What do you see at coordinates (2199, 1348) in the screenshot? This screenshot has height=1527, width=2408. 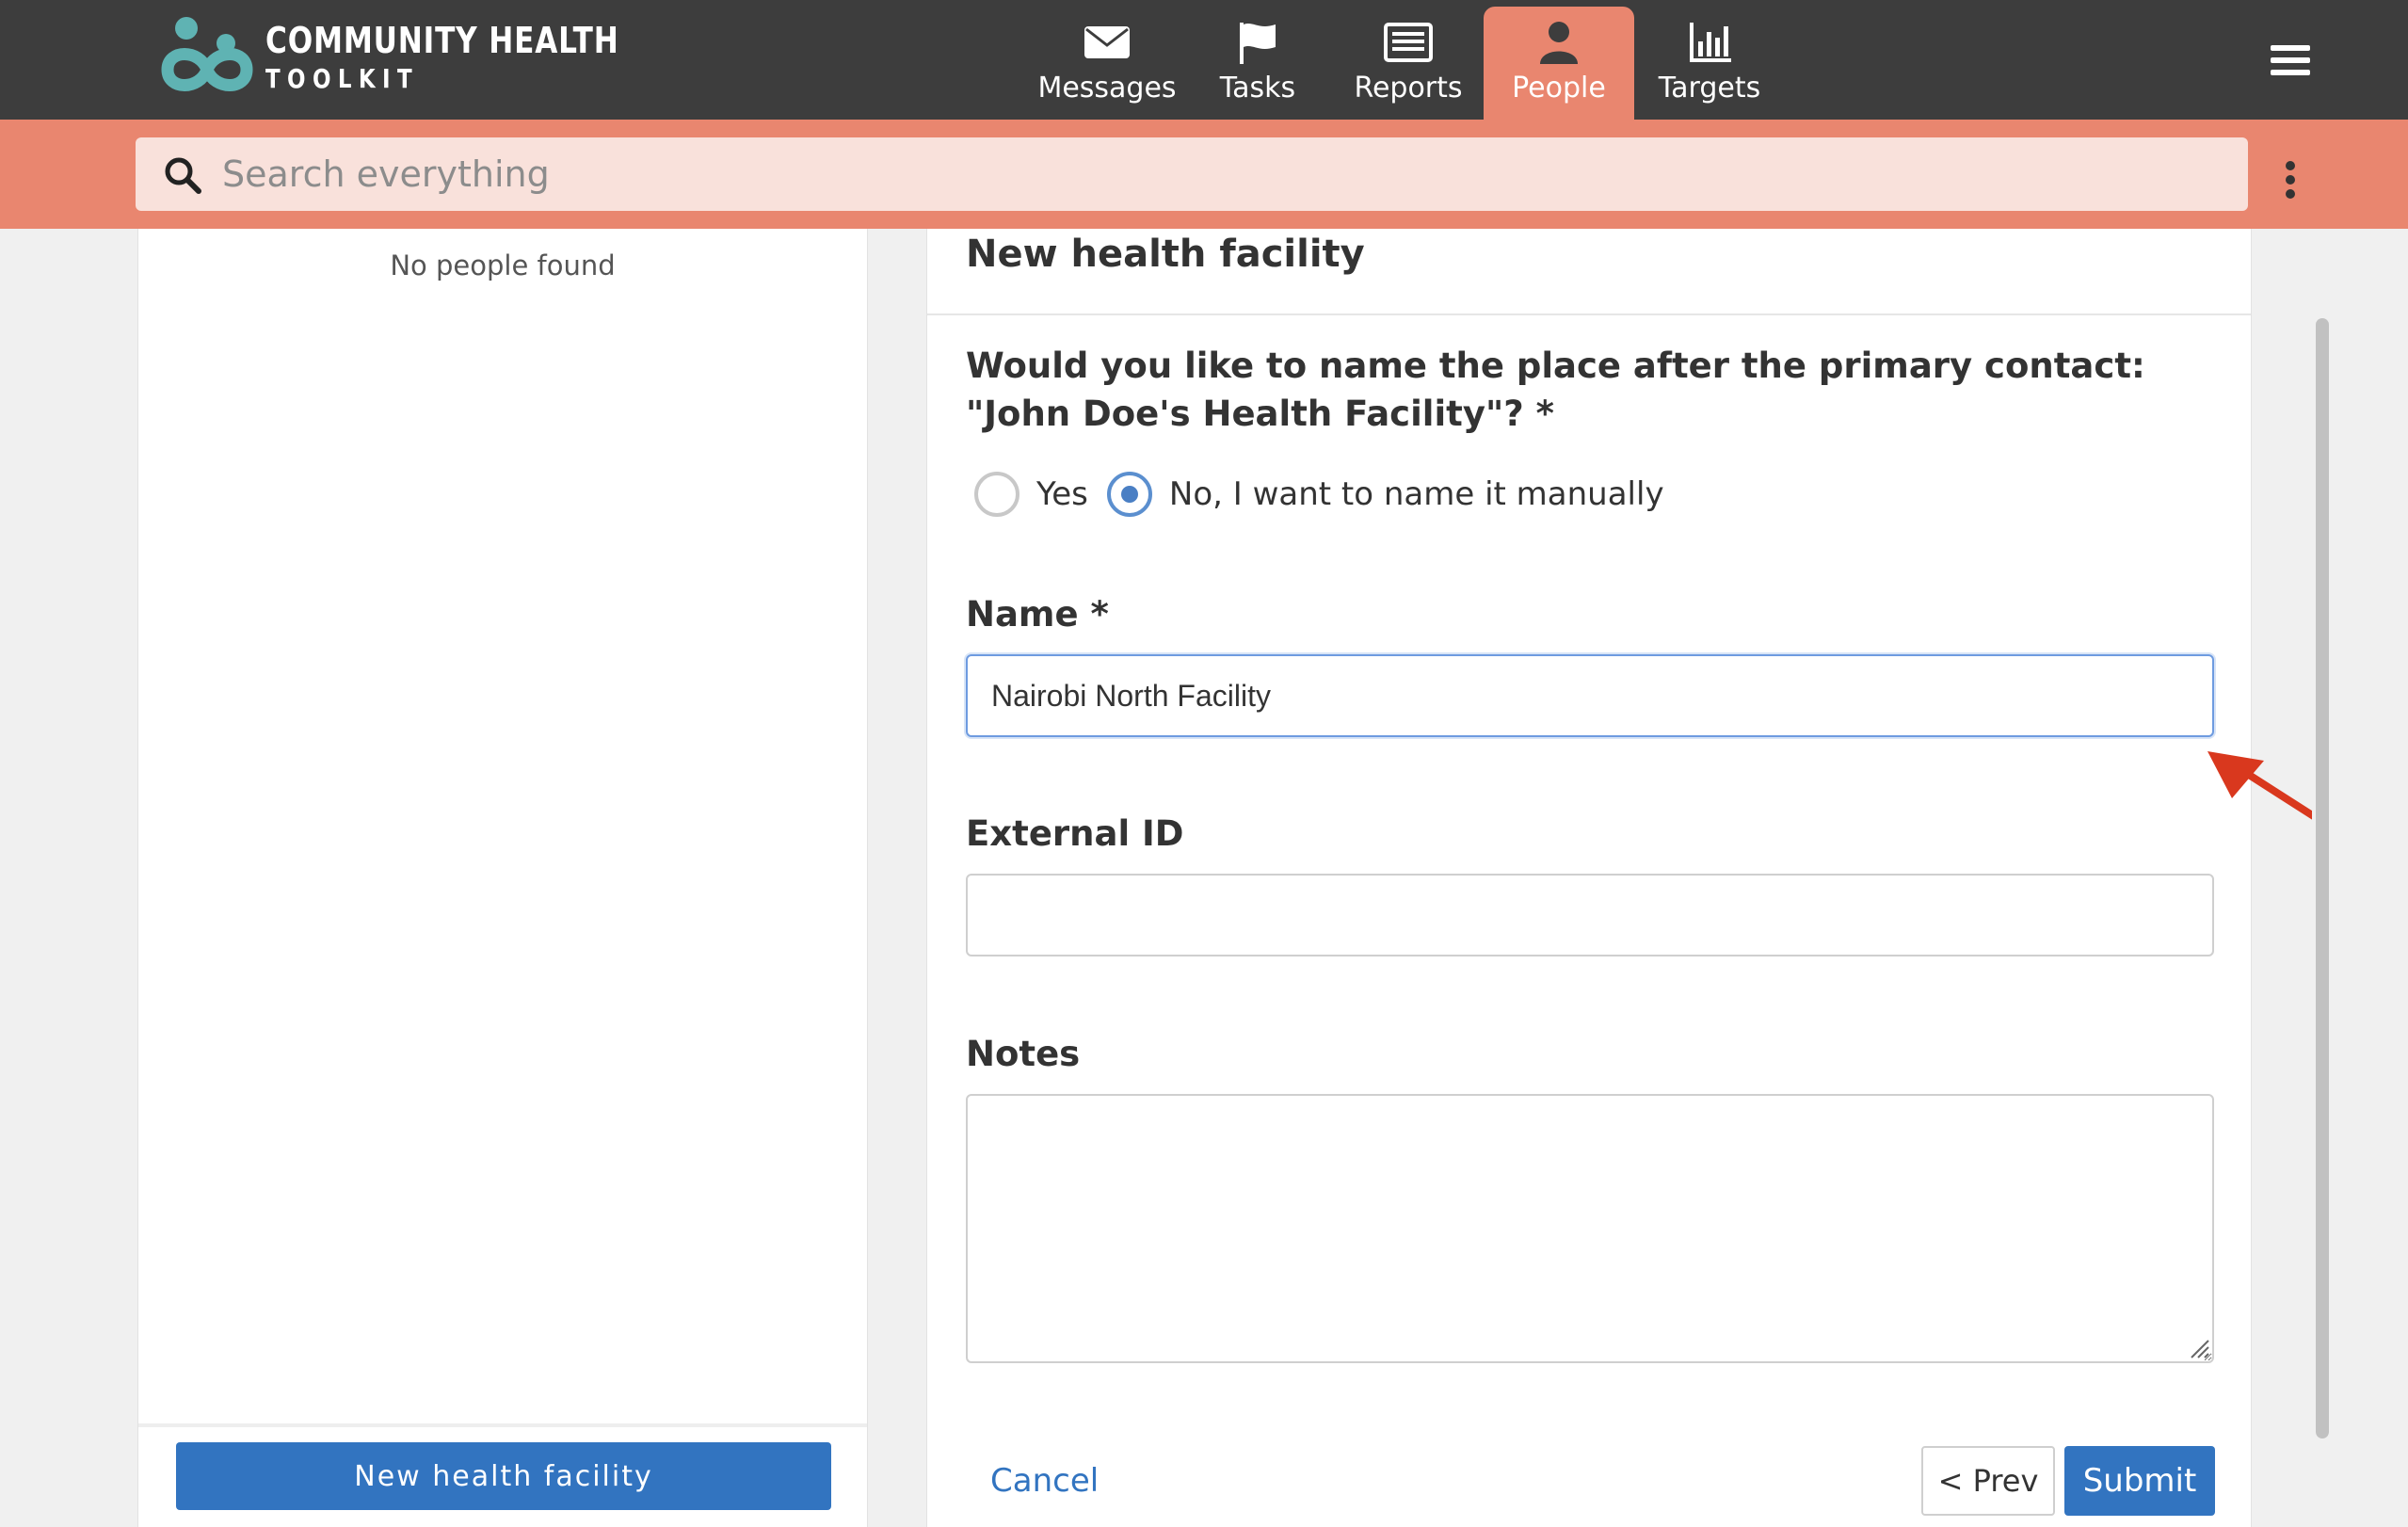 I see `resize-handle-icon` at bounding box center [2199, 1348].